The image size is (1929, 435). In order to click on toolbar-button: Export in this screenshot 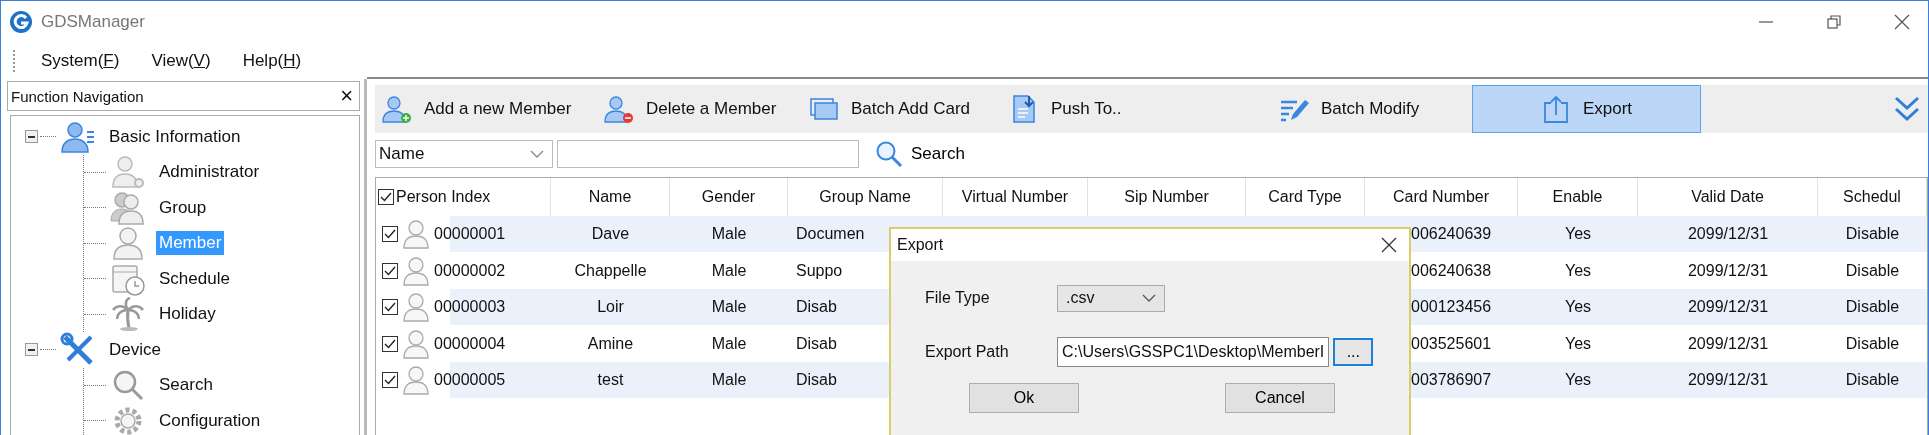, I will do `click(1586, 109)`.